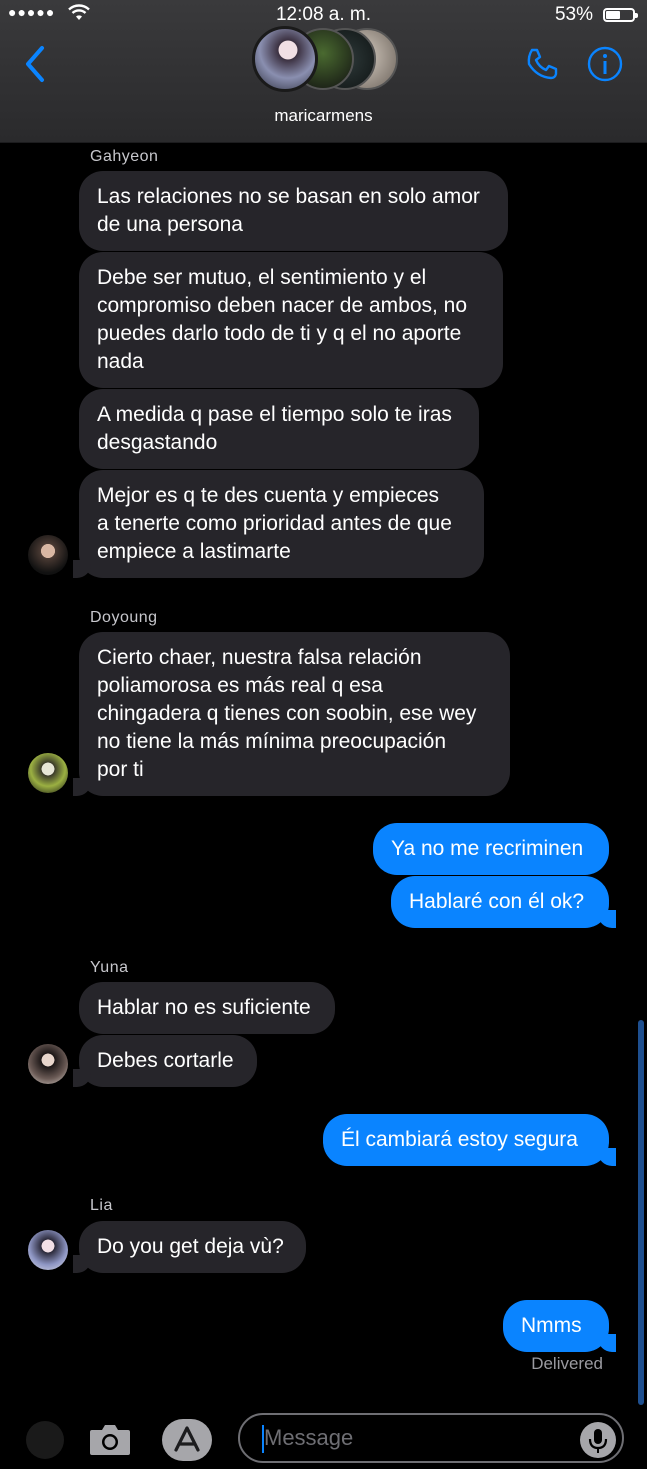 The width and height of the screenshot is (647, 1469). I want to click on sender-name: Gahyeon, so click(124, 156).